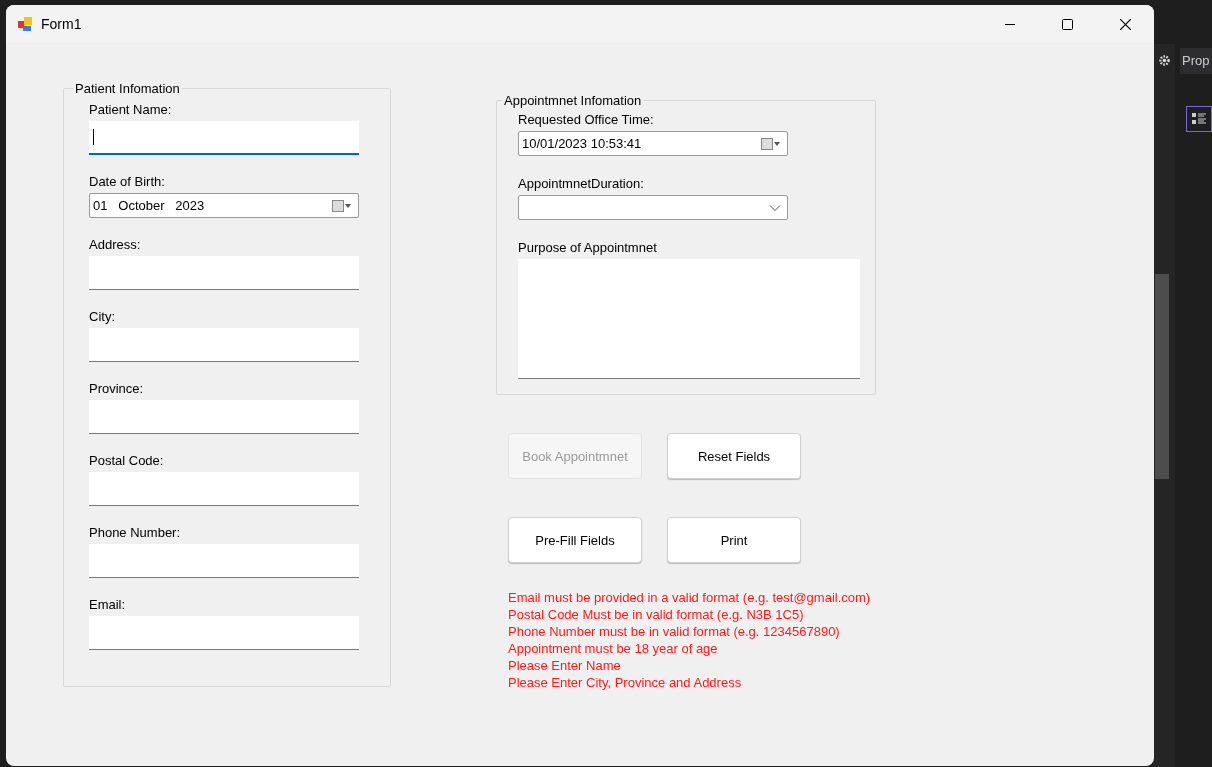 The image size is (1212, 767). Describe the element at coordinates (1196, 61) in the screenshot. I see `panel-tab: Prop` at that location.